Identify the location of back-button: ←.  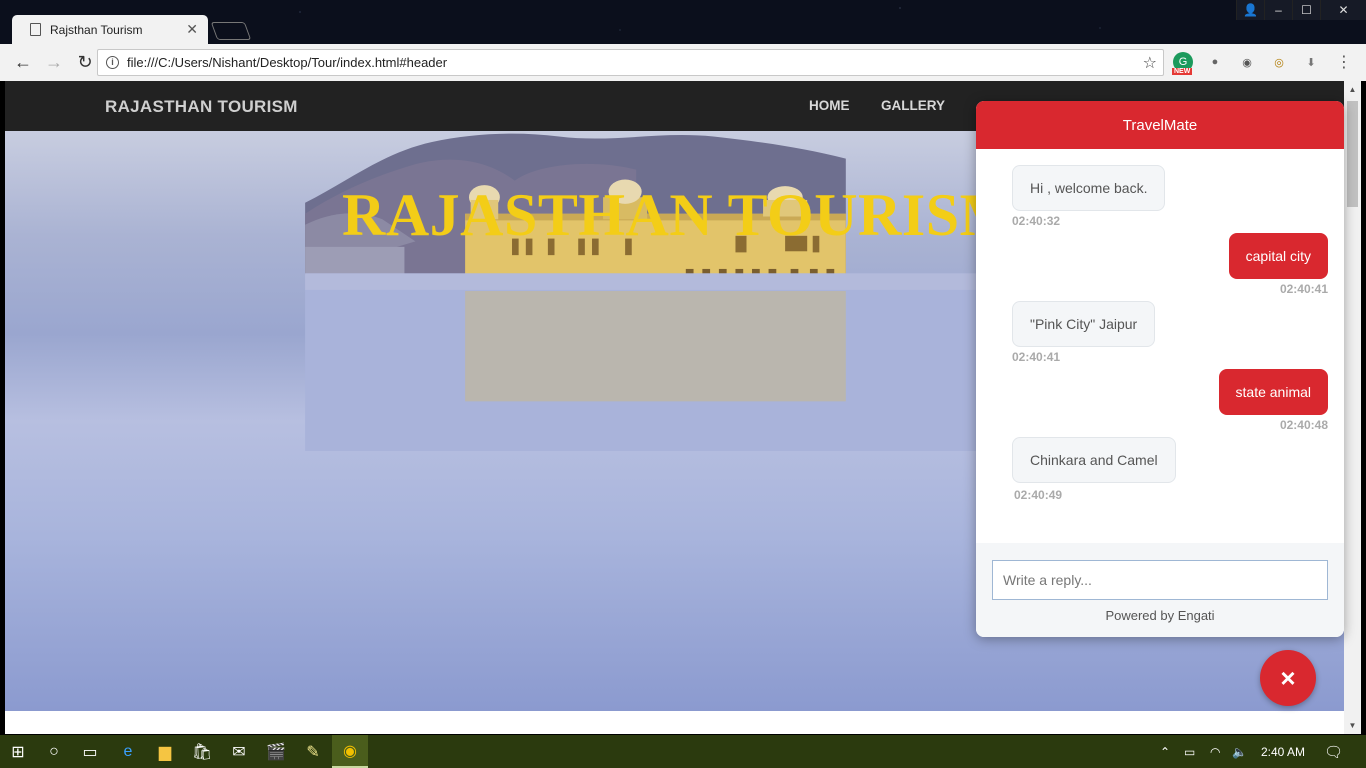
(23, 63).